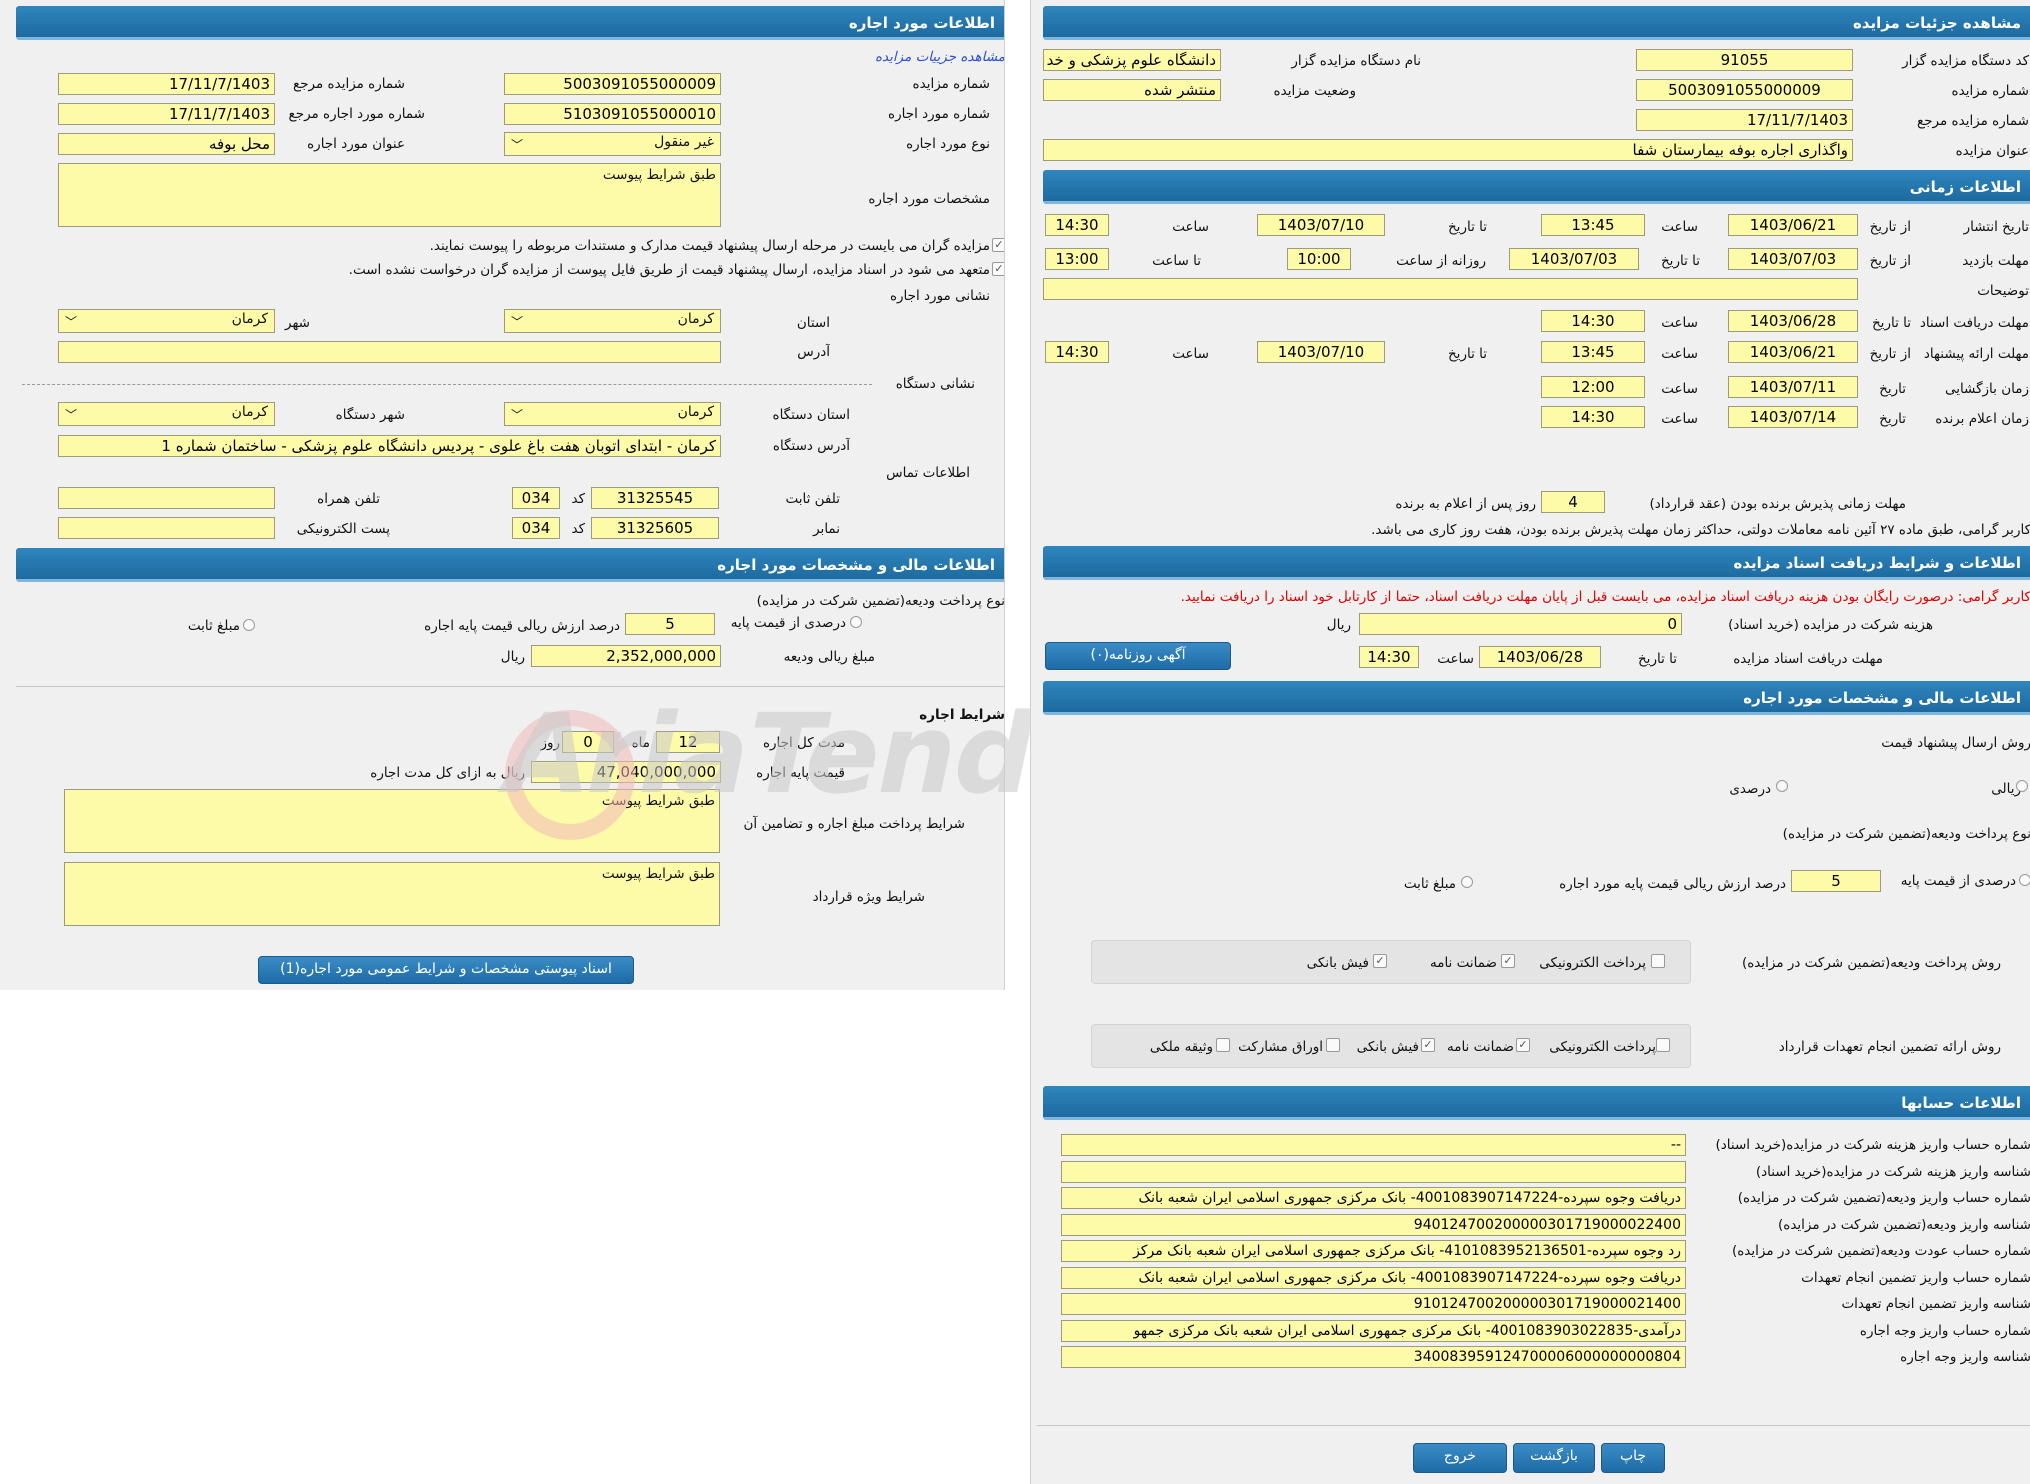 The width and height of the screenshot is (2030, 1484). I want to click on opening-hour: 12:00, so click(1593, 387).